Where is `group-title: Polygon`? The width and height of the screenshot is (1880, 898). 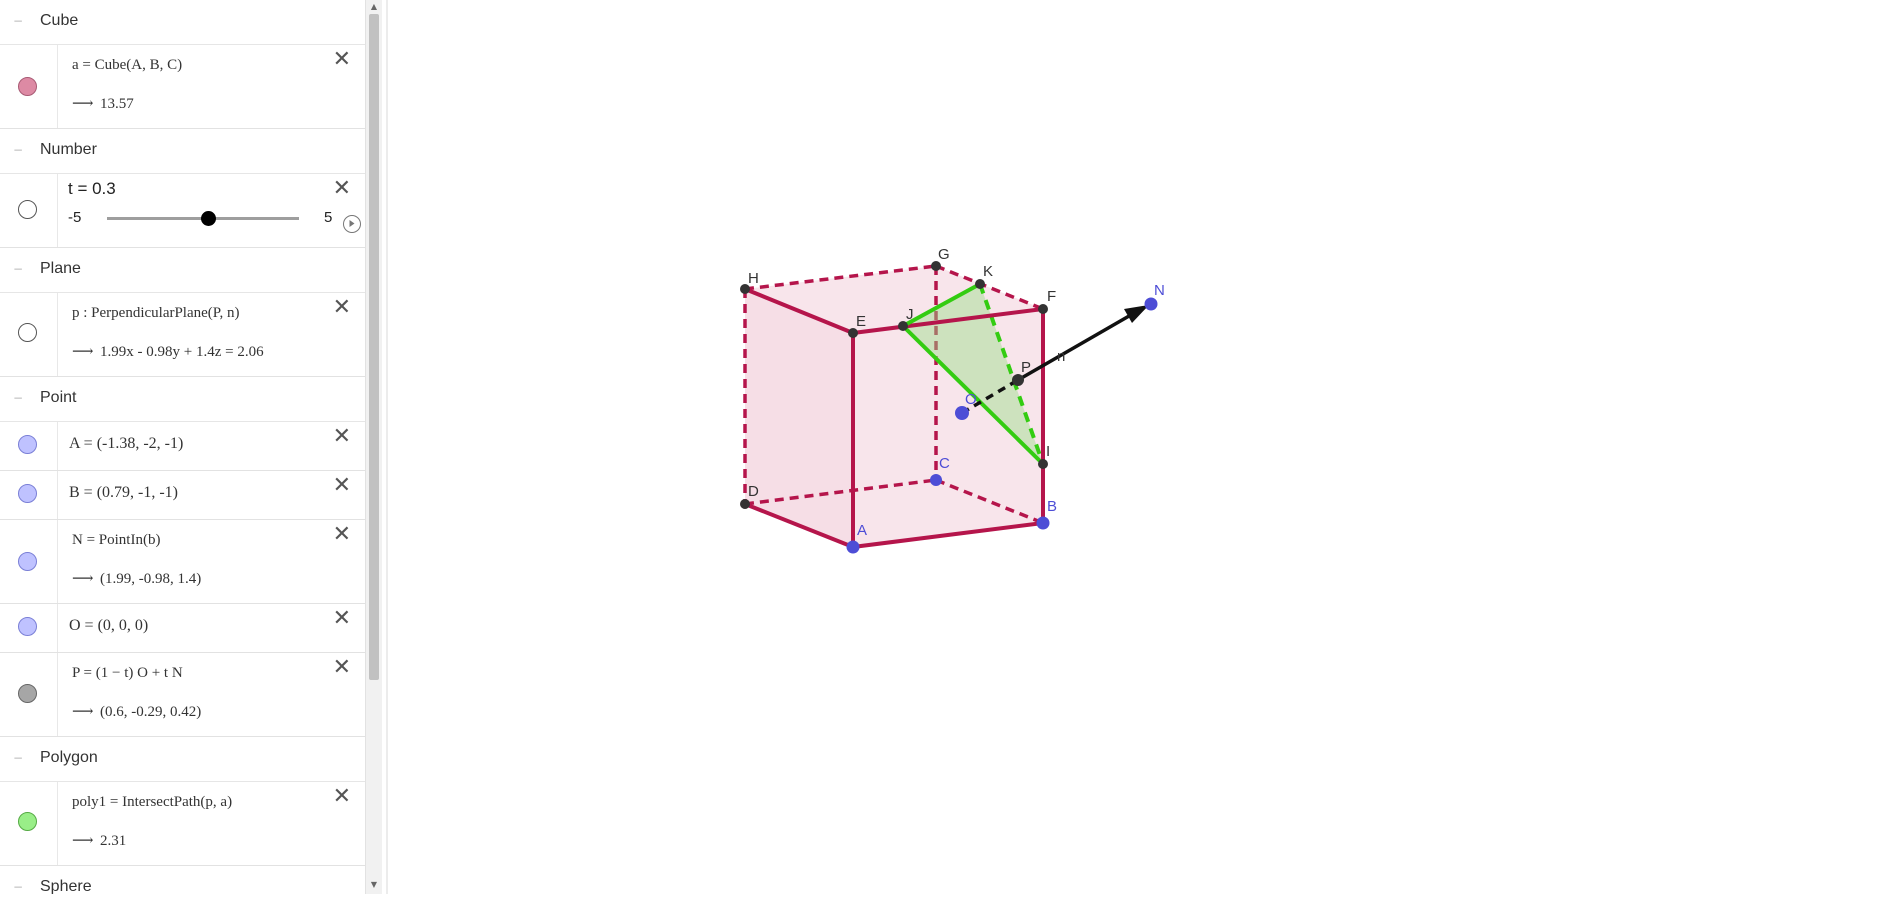
group-title: Polygon is located at coordinates (69, 757).